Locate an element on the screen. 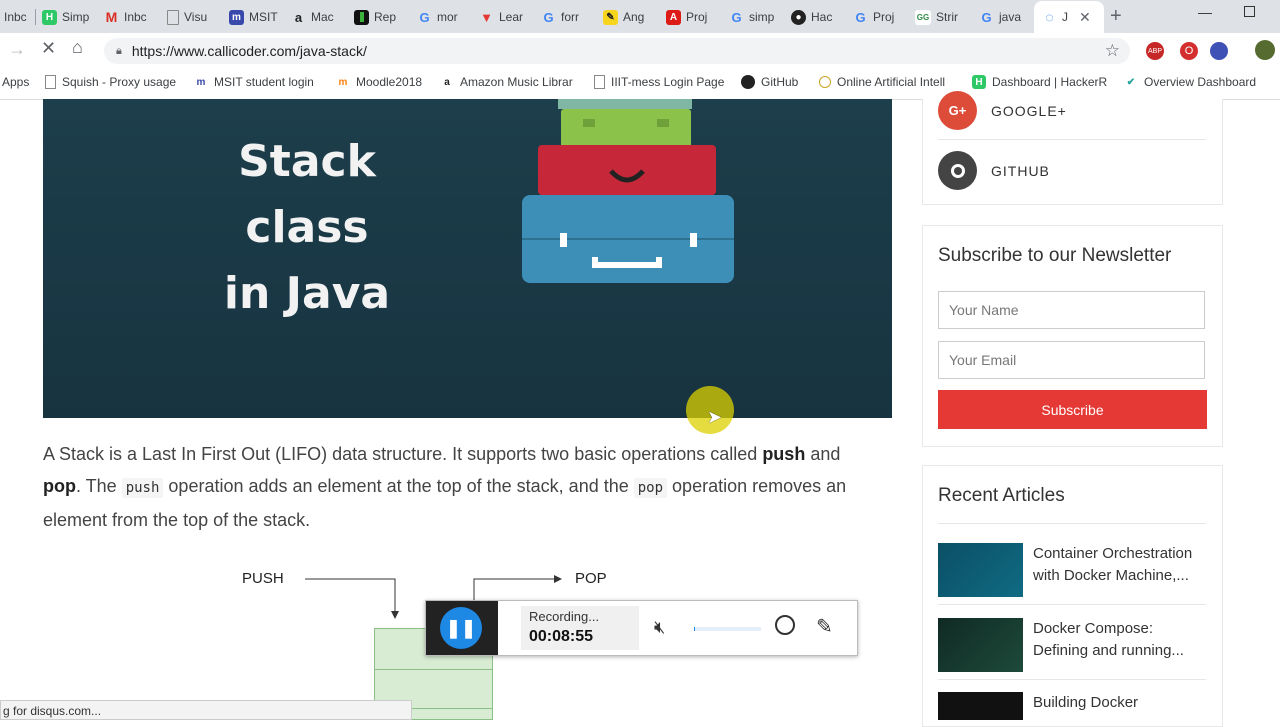 This screenshot has width=1280, height=727. tab-msit: m MSIT is located at coordinates (254, 17).